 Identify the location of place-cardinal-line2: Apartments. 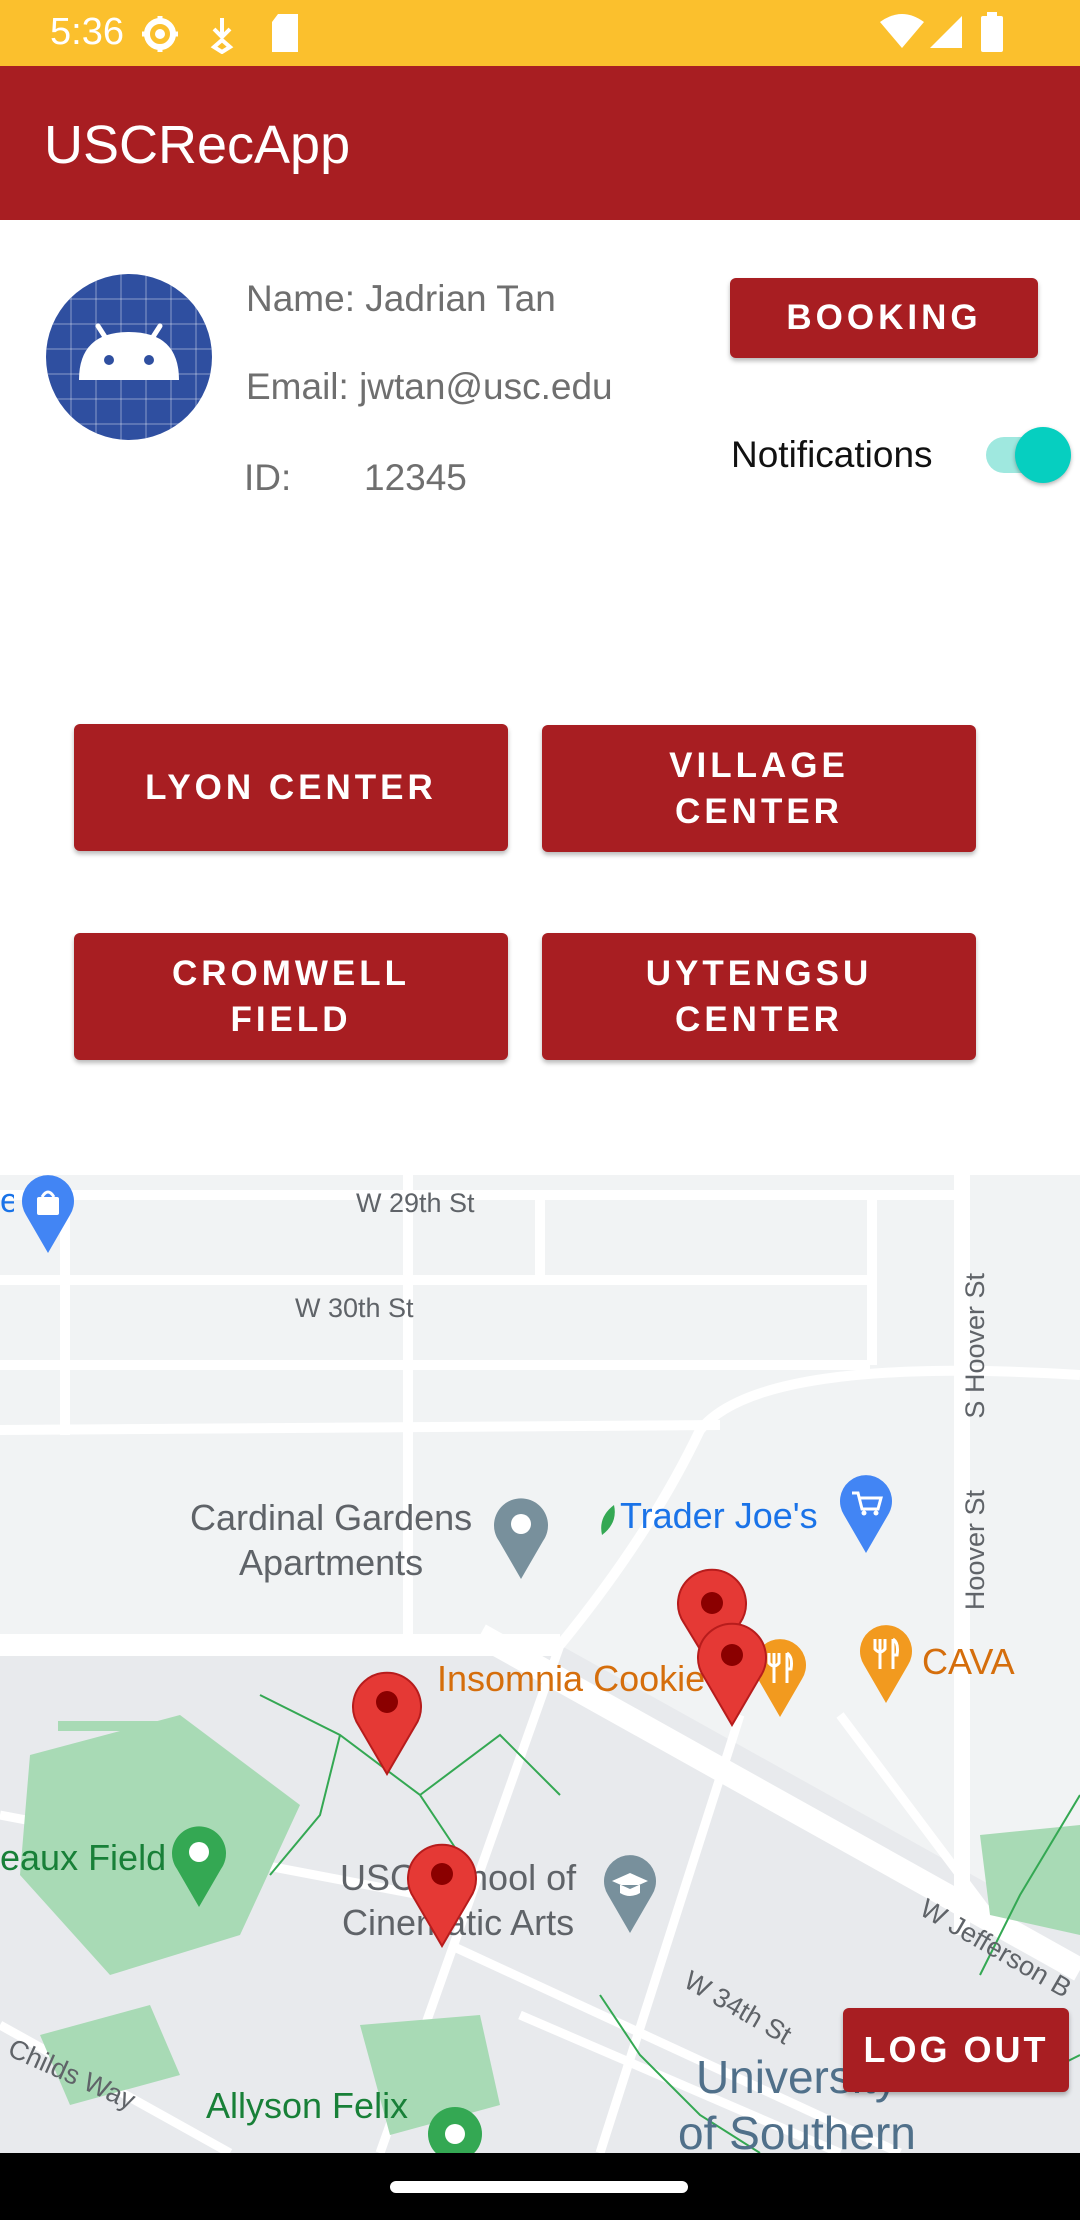
(331, 1562).